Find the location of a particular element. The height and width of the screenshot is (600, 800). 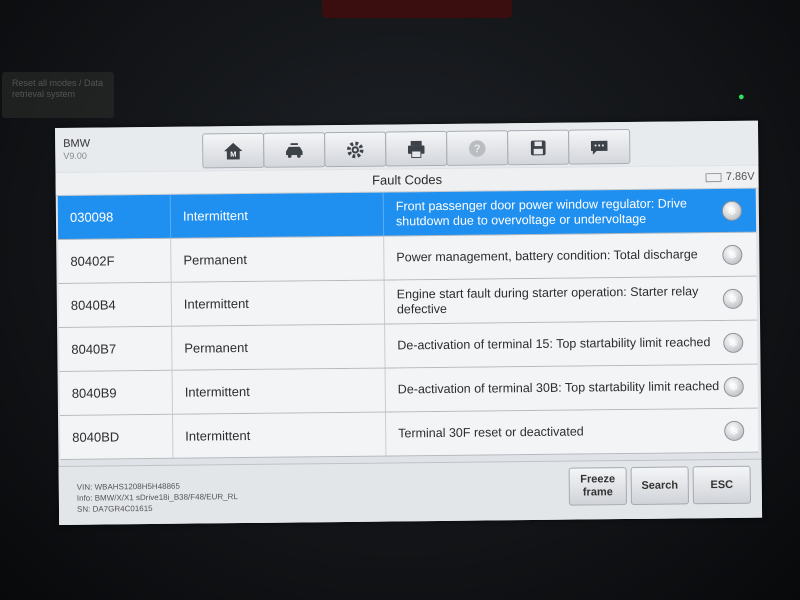

battery-voltage: 7.86V is located at coordinates (730, 177).